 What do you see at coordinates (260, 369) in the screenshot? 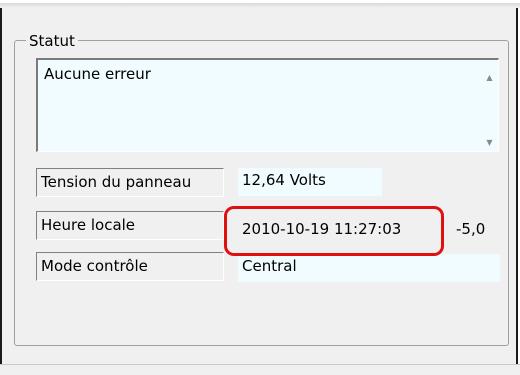
I see `window-bottom-edge` at bounding box center [260, 369].